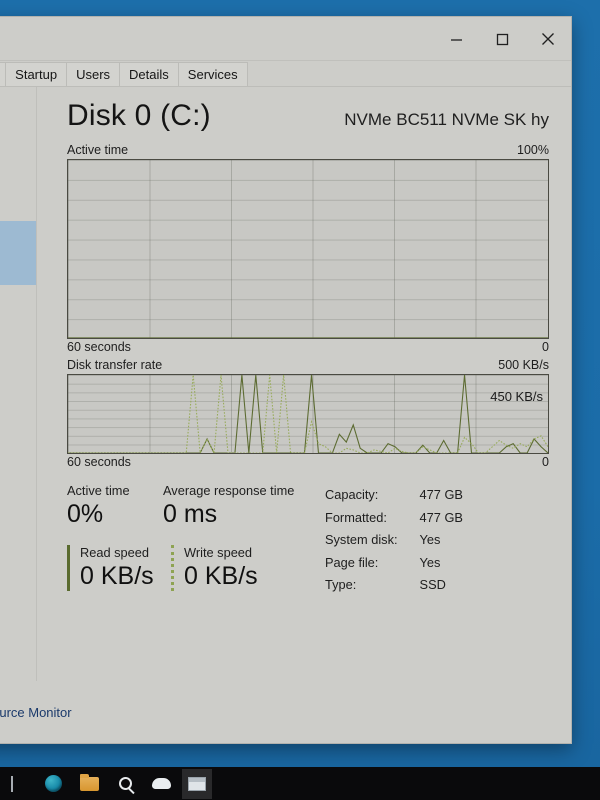  Describe the element at coordinates (545, 347) in the screenshot. I see `active-time-graph-min: 0` at that location.